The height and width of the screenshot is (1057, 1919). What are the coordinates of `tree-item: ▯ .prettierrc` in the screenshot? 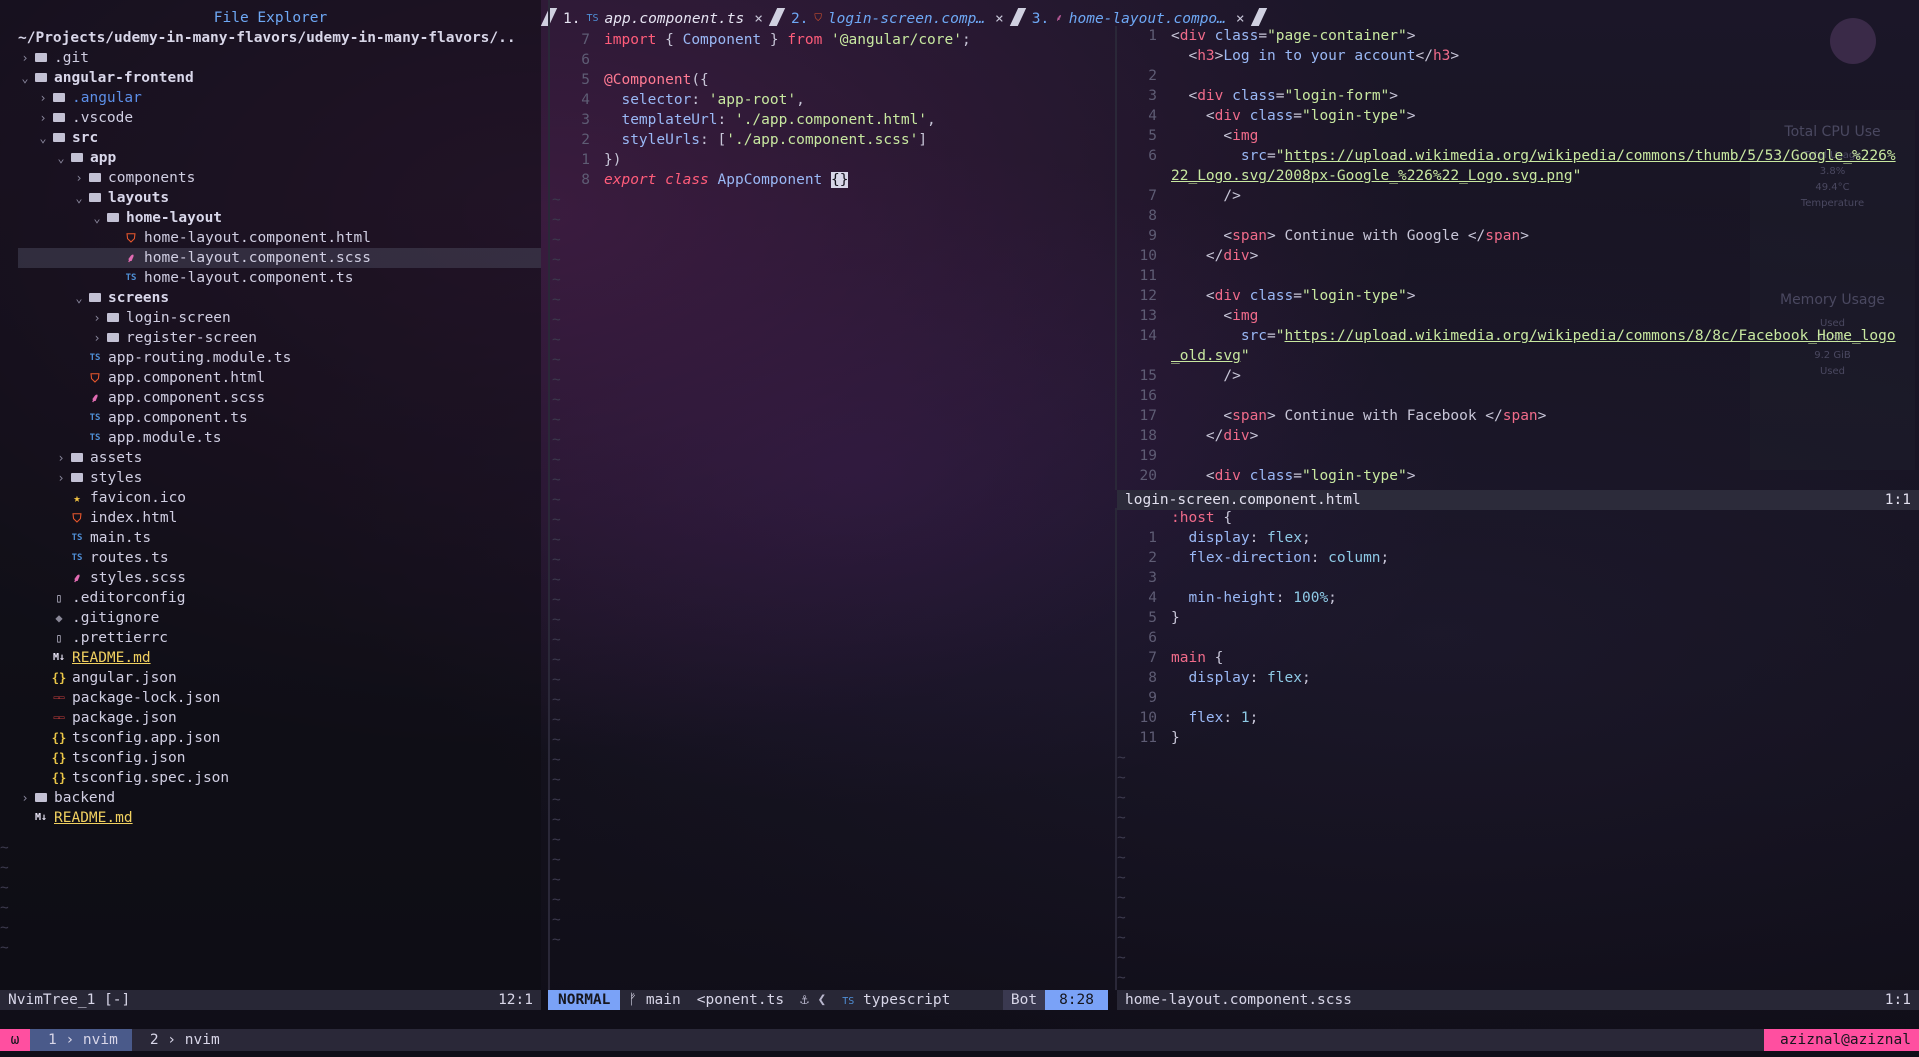 It's located at (270, 638).